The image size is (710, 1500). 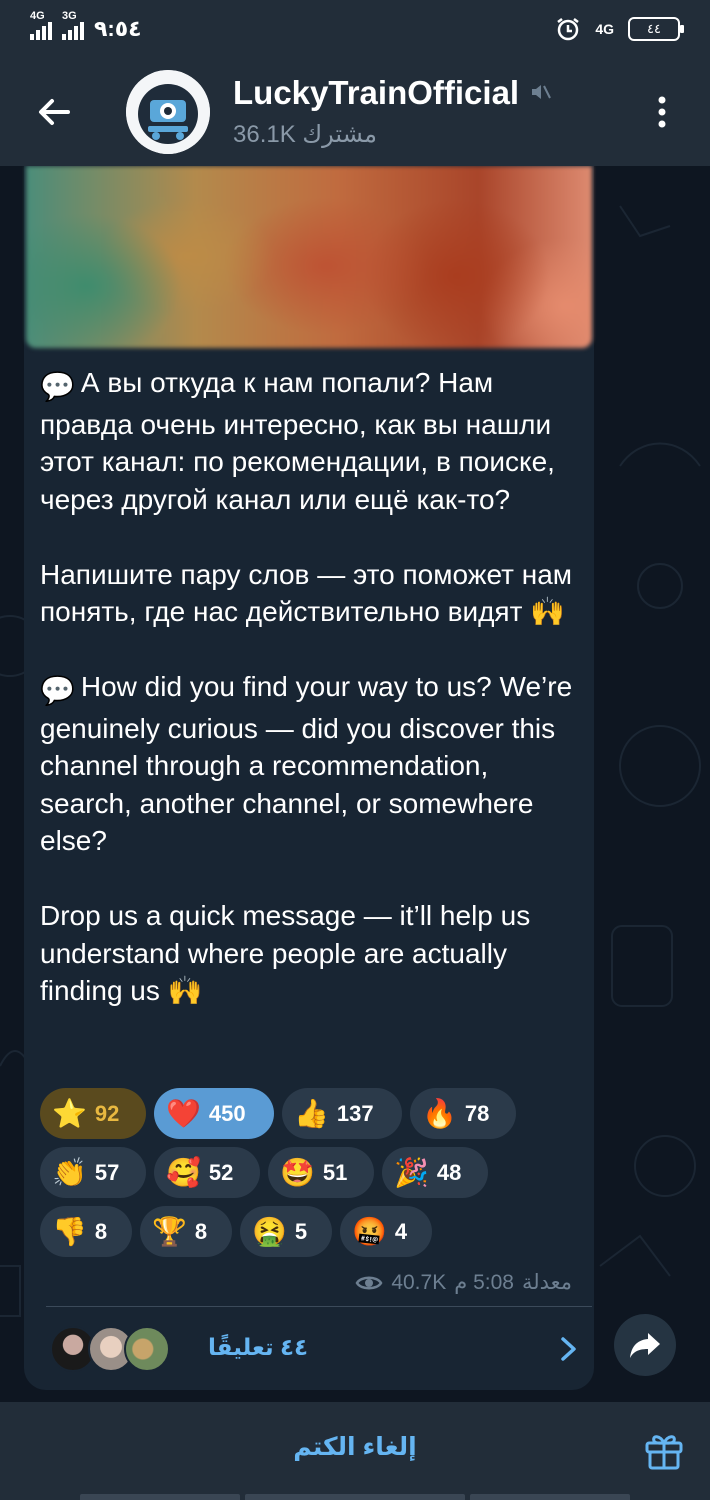 What do you see at coordinates (541, 92) in the screenshot?
I see `muted-icon` at bounding box center [541, 92].